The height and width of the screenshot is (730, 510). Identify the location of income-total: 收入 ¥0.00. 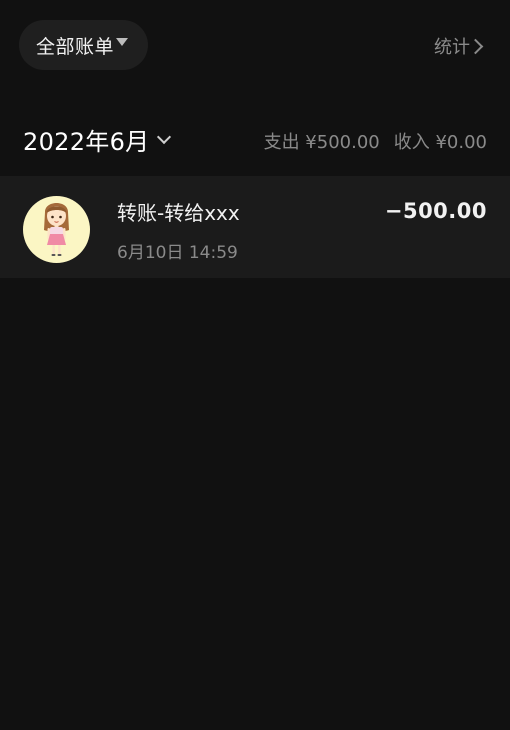
(440, 142).